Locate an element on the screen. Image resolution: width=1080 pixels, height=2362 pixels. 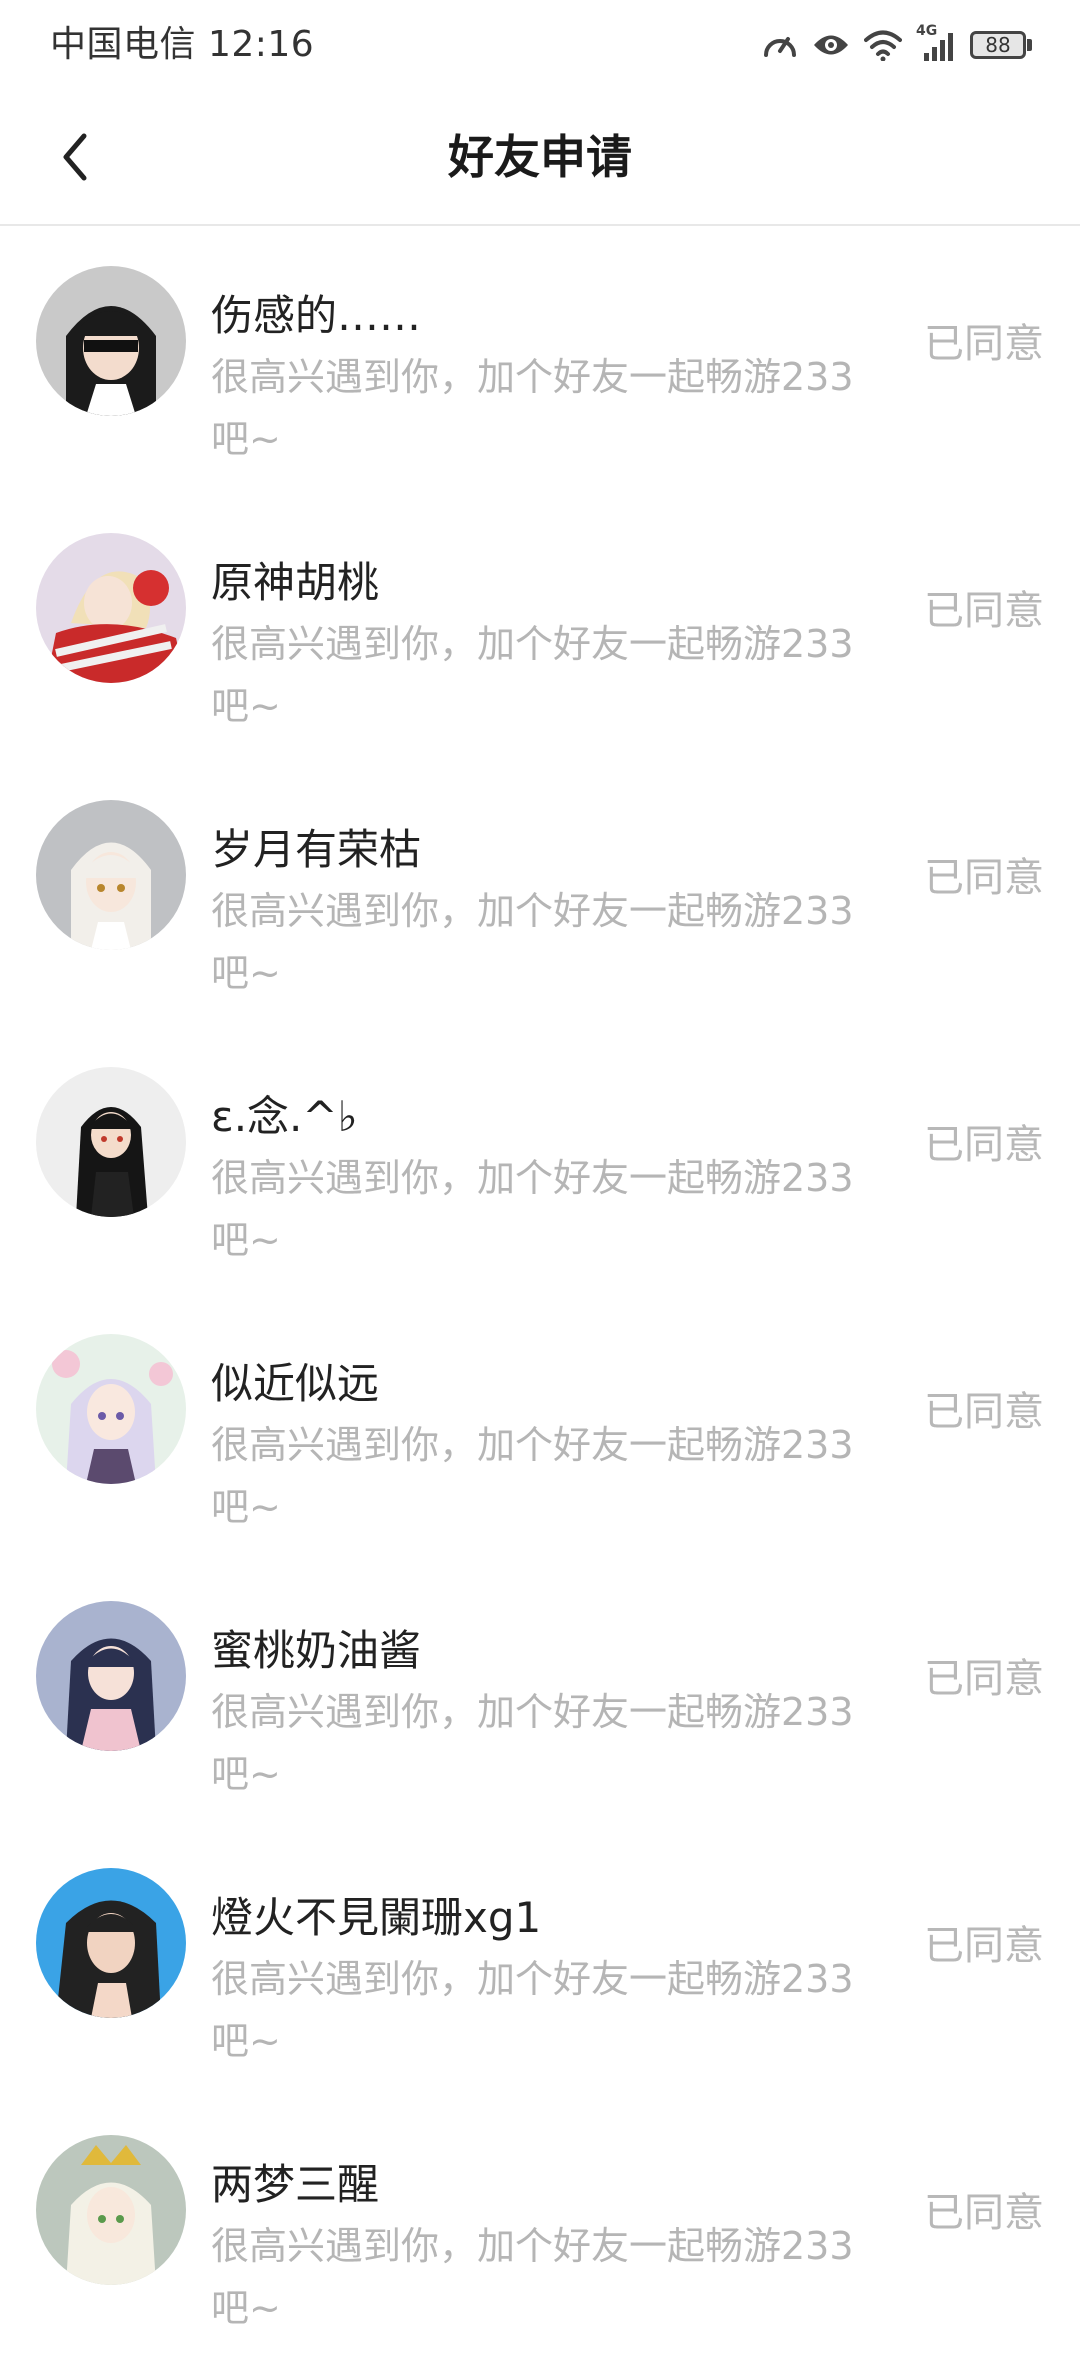
battery-cap is located at coordinates (1029, 45).